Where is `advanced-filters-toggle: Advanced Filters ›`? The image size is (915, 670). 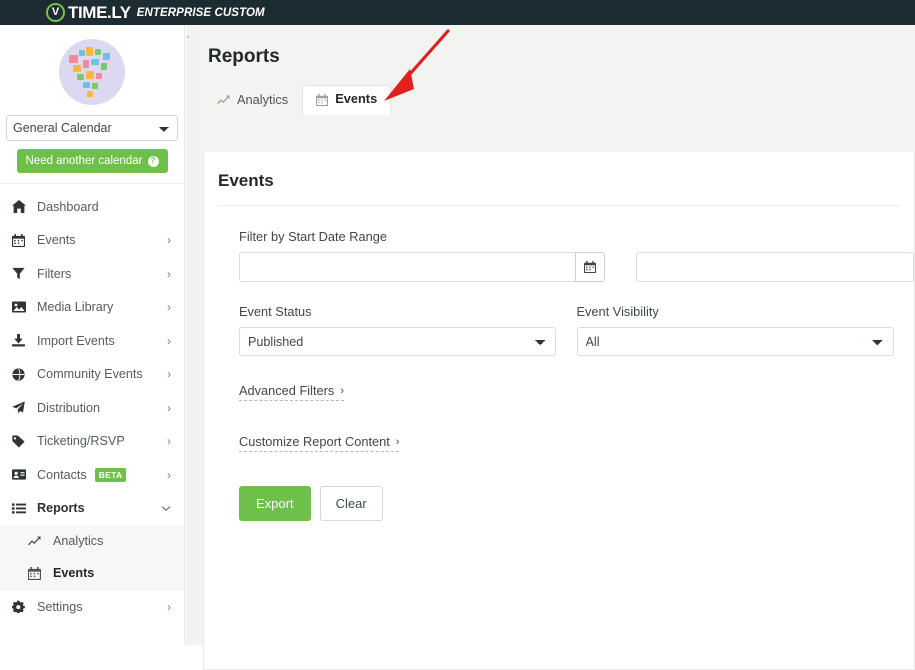 advanced-filters-toggle: Advanced Filters › is located at coordinates (291, 392).